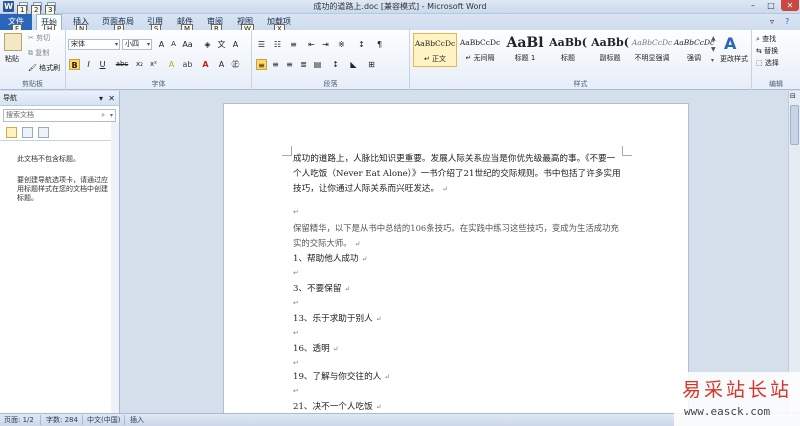 This screenshot has height=426, width=800. I want to click on style-normal: AaBbCcDc ↵ 正文, so click(435, 50).